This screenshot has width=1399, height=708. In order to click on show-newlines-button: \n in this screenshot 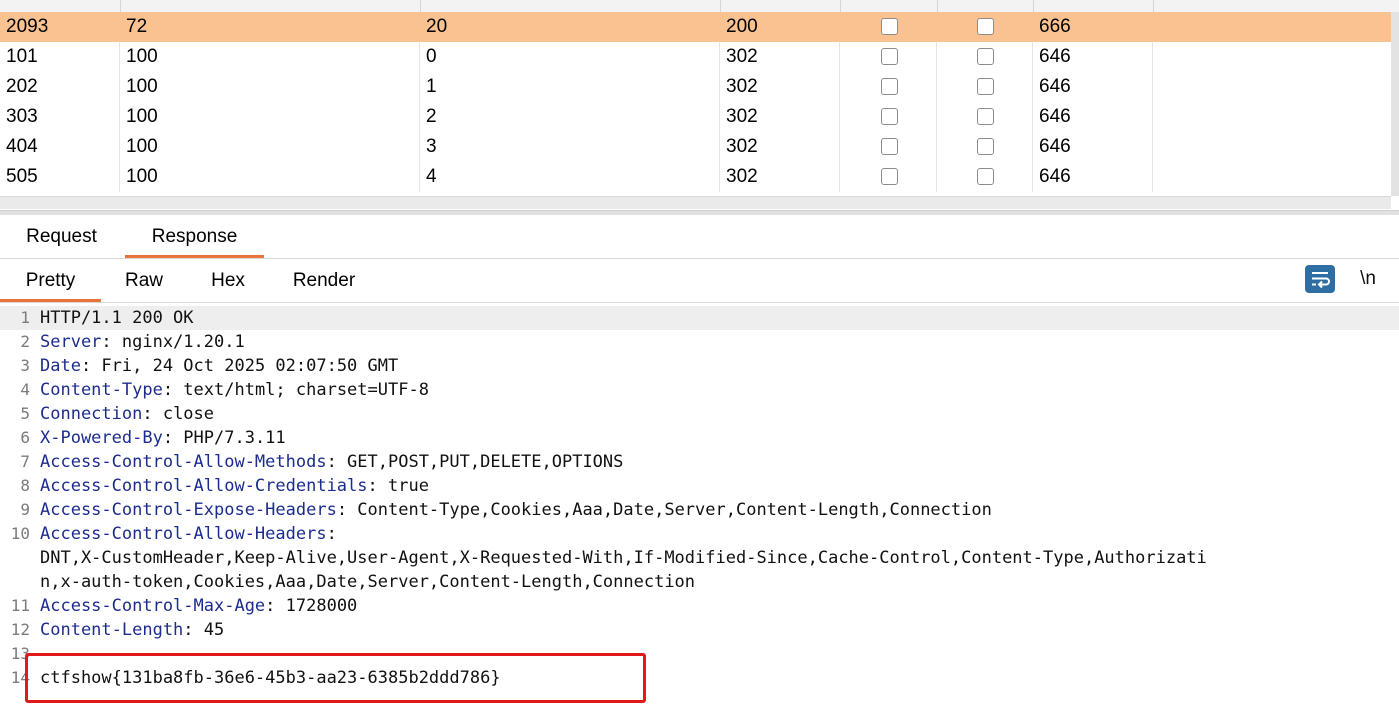, I will do `click(1368, 279)`.